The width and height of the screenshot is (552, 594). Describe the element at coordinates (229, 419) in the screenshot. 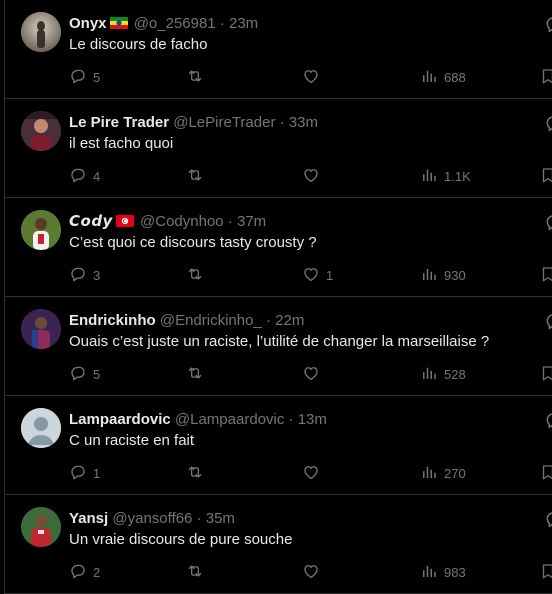

I see `handle: @Lampaardovic` at that location.